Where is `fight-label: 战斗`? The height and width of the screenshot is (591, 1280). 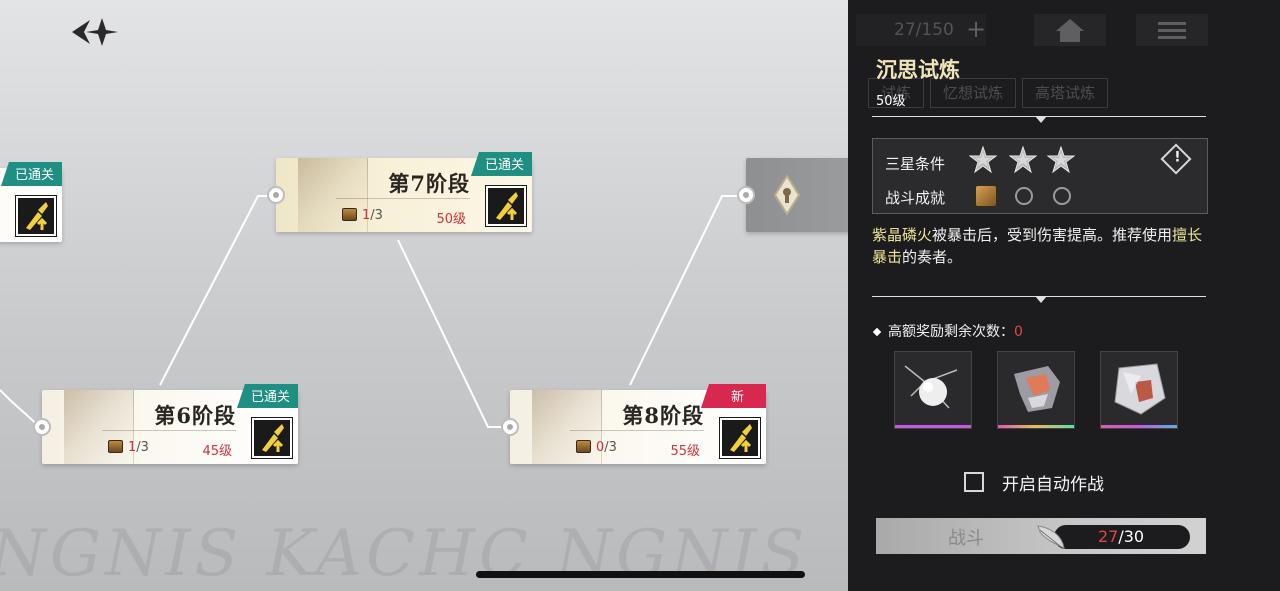
fight-label: 战斗 is located at coordinates (966, 538).